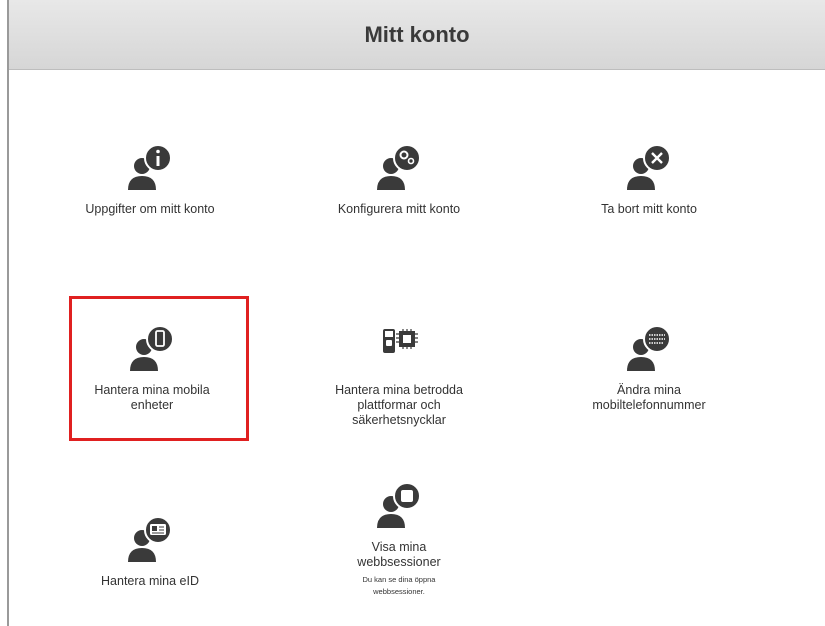 Image resolution: width=825 pixels, height=626 pixels. I want to click on page-title: Mitt konto, so click(417, 34).